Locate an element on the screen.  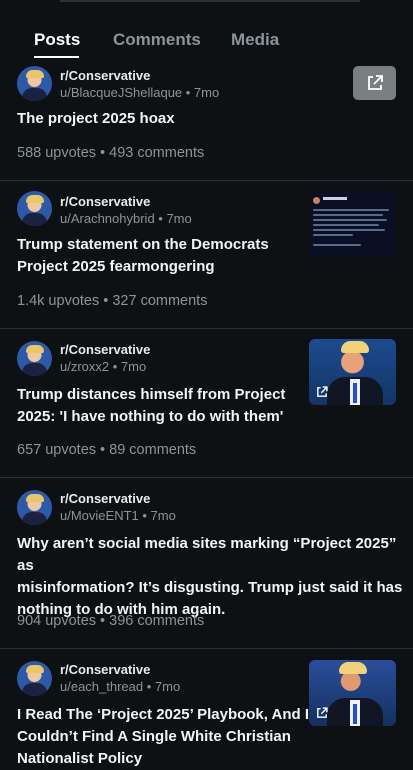
post-meta: u/zroxx2 • 7mo is located at coordinates (103, 366).